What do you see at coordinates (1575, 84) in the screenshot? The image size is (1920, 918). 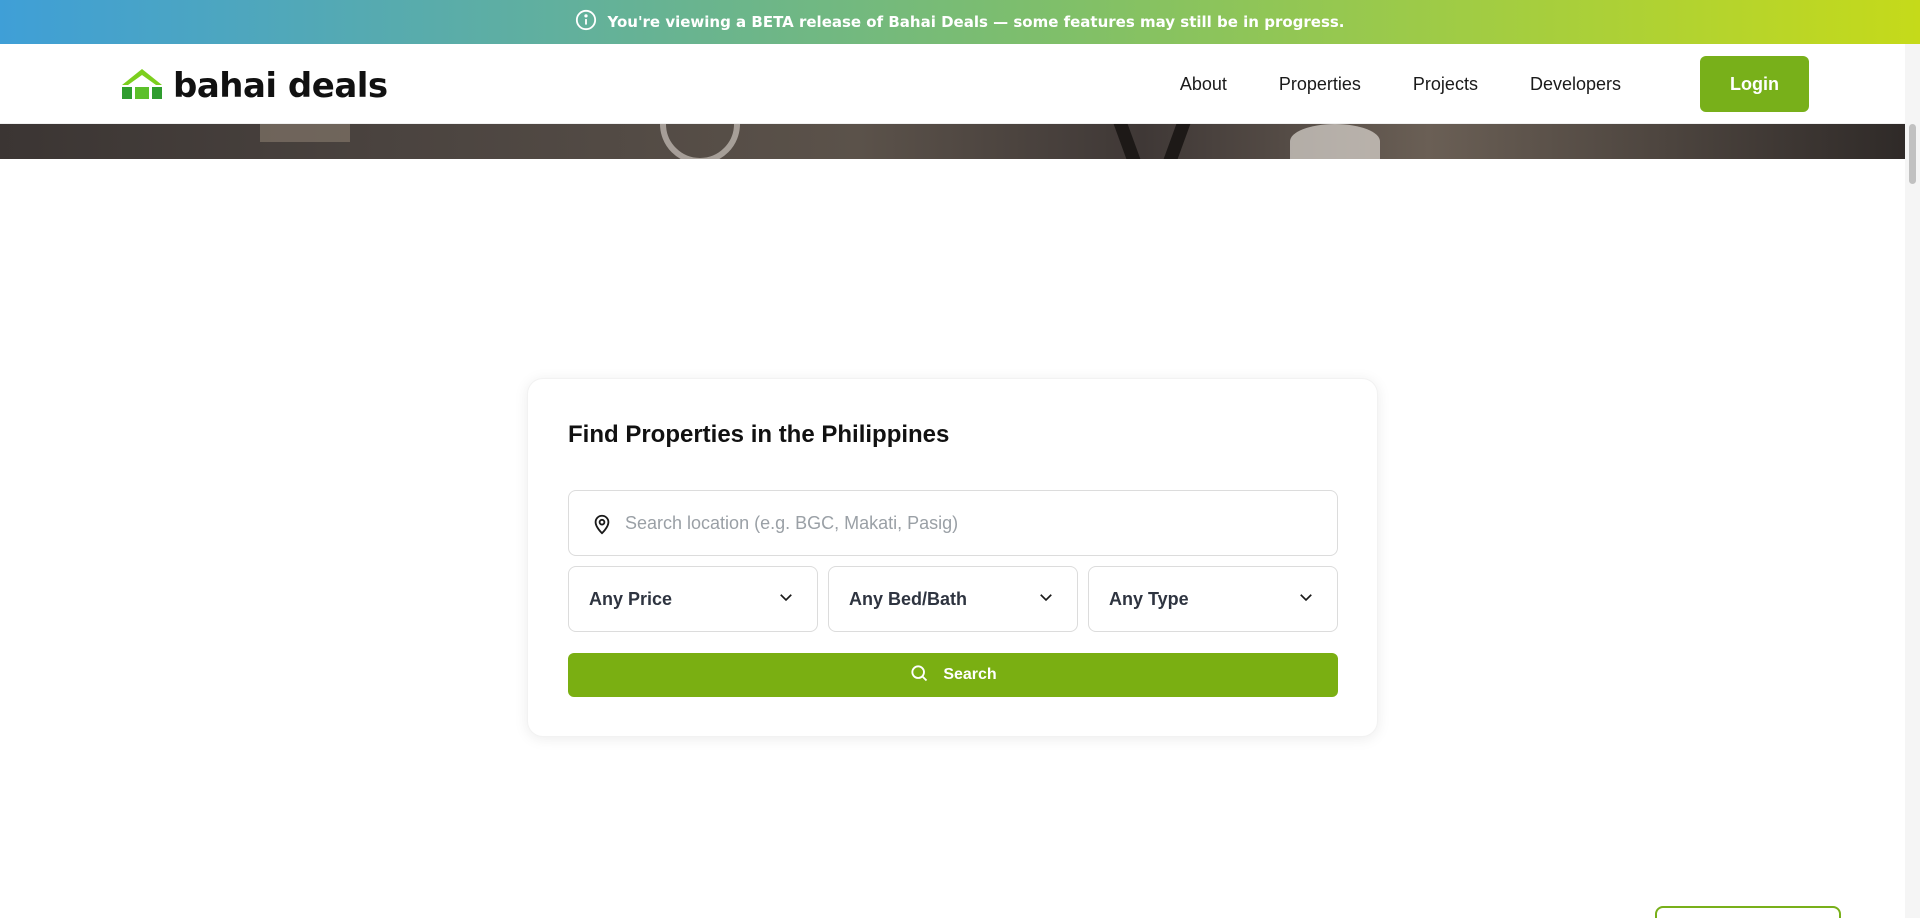 I see `nav-developers: Developers` at bounding box center [1575, 84].